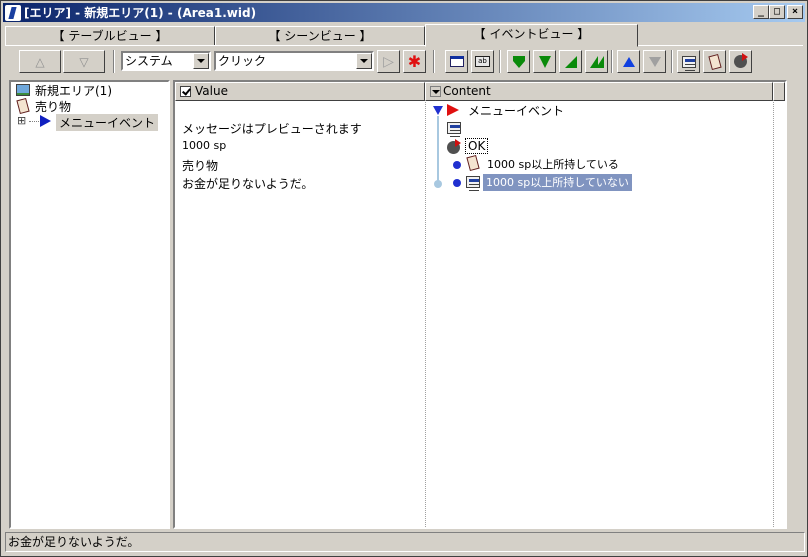 This screenshot has width=808, height=557. What do you see at coordinates (438, 150) in the screenshot?
I see `tree-line` at bounding box center [438, 150].